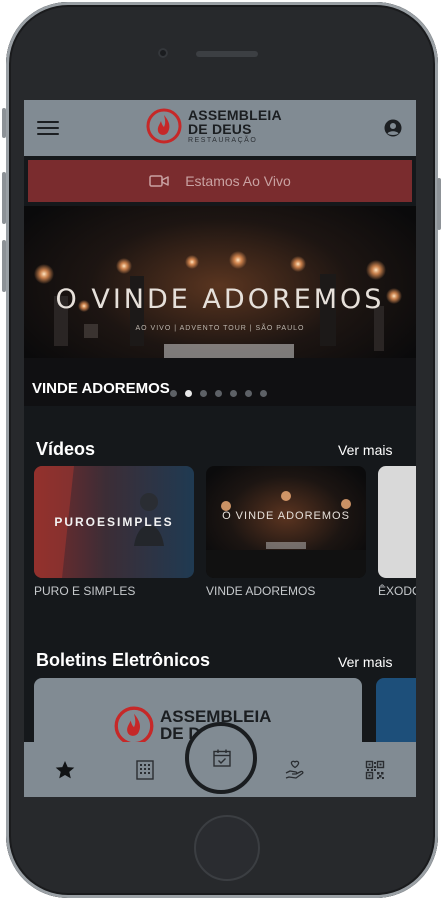 This screenshot has width=443, height=900. I want to click on hero-banner-title: O VINDE ADOREMOS, so click(220, 299).